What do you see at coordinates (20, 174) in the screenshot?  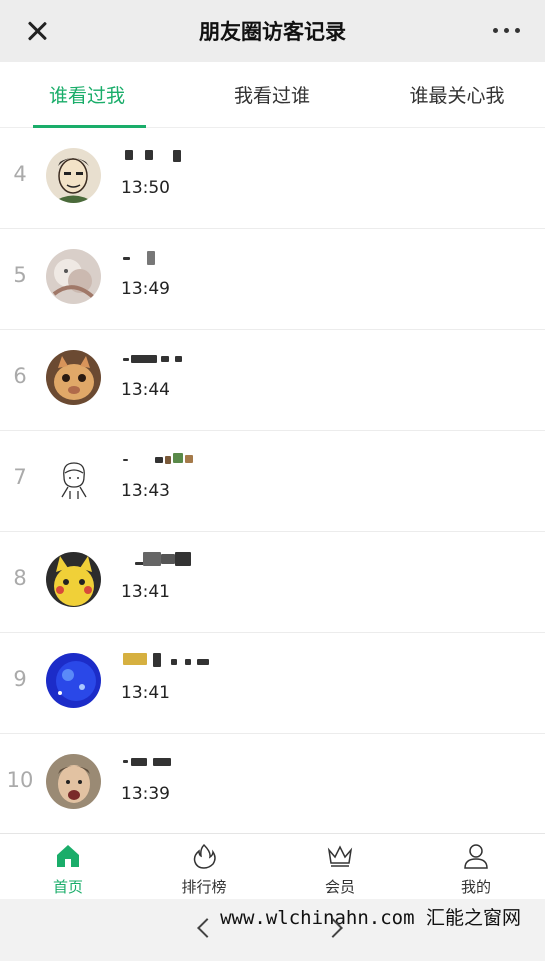 I see `rank-number: 4` at bounding box center [20, 174].